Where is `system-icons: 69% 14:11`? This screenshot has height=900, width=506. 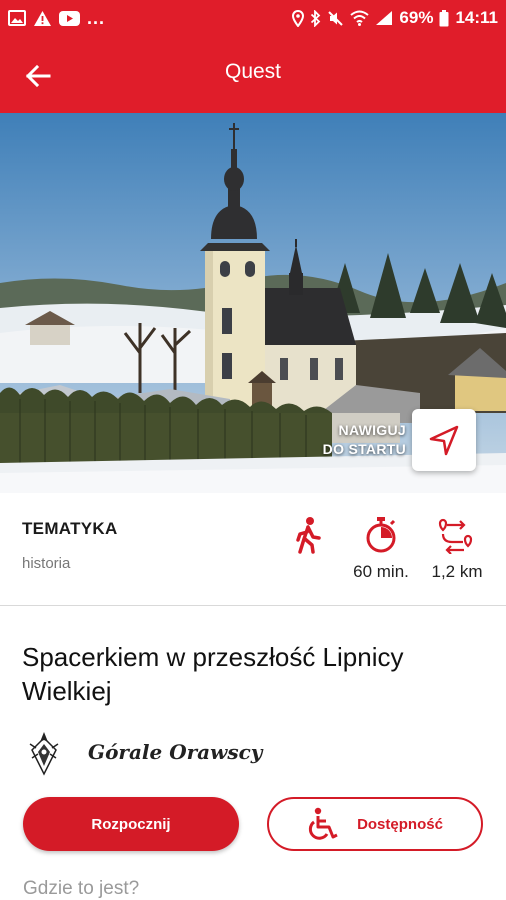 system-icons: 69% 14:11 is located at coordinates (395, 18).